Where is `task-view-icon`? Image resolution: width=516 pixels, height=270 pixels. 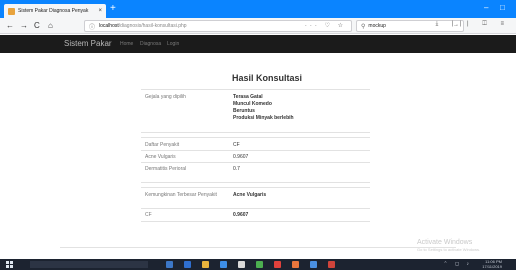 task-view-icon is located at coordinates (169, 264).